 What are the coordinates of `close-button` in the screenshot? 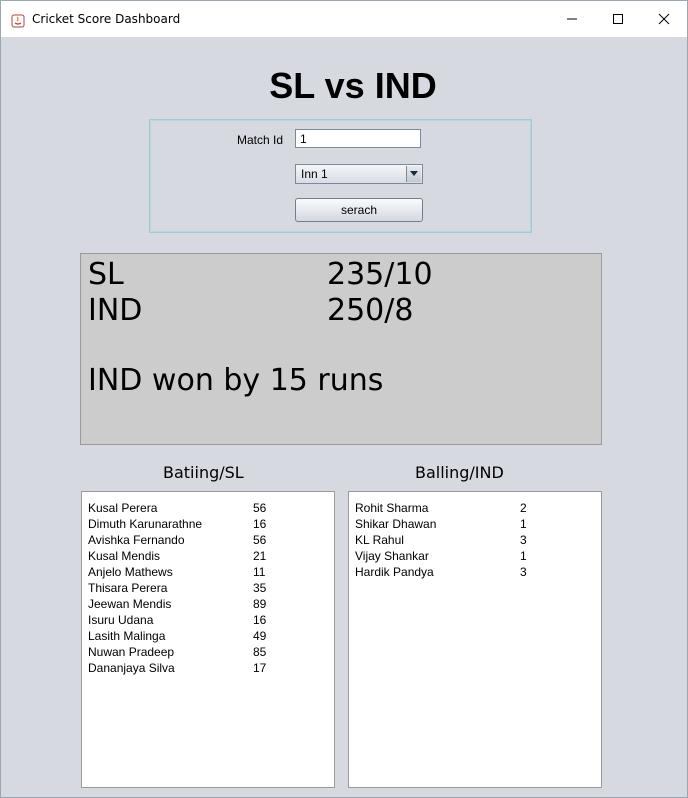 It's located at (664, 19).